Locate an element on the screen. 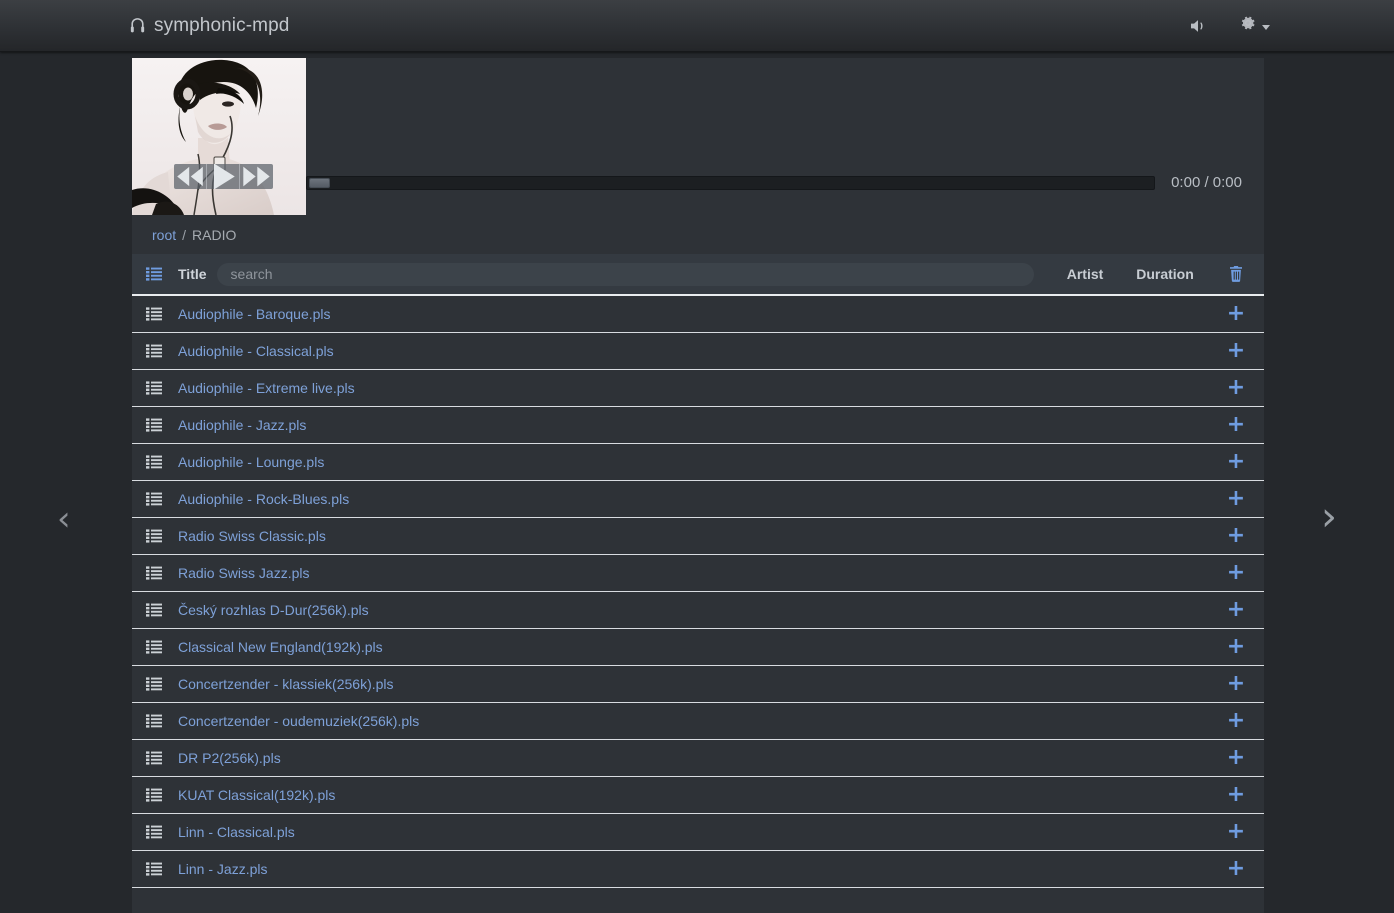 This screenshot has height=913, width=1394. play-icon is located at coordinates (224, 176).